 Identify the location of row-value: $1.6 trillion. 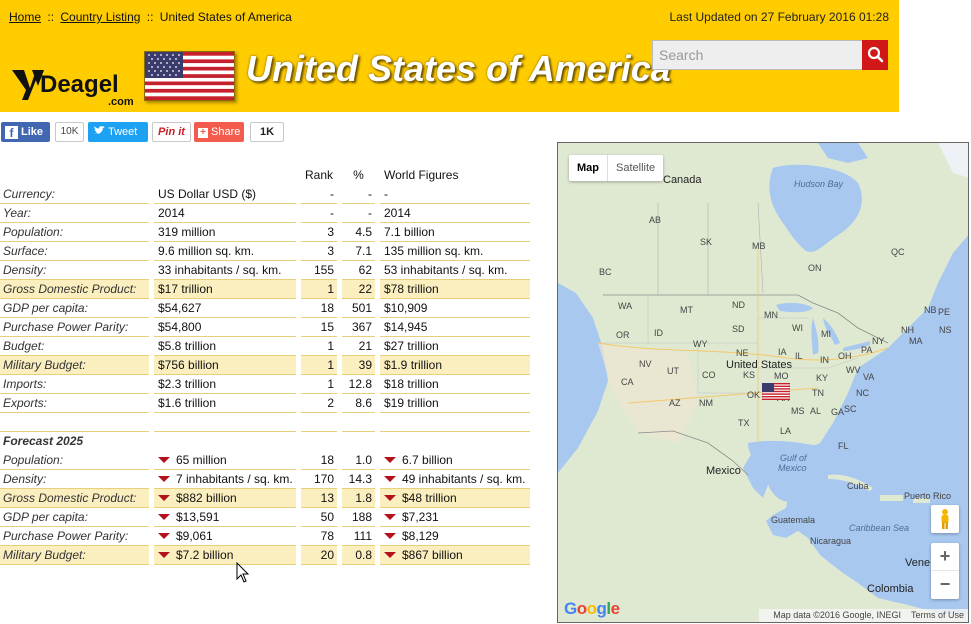
(225, 403).